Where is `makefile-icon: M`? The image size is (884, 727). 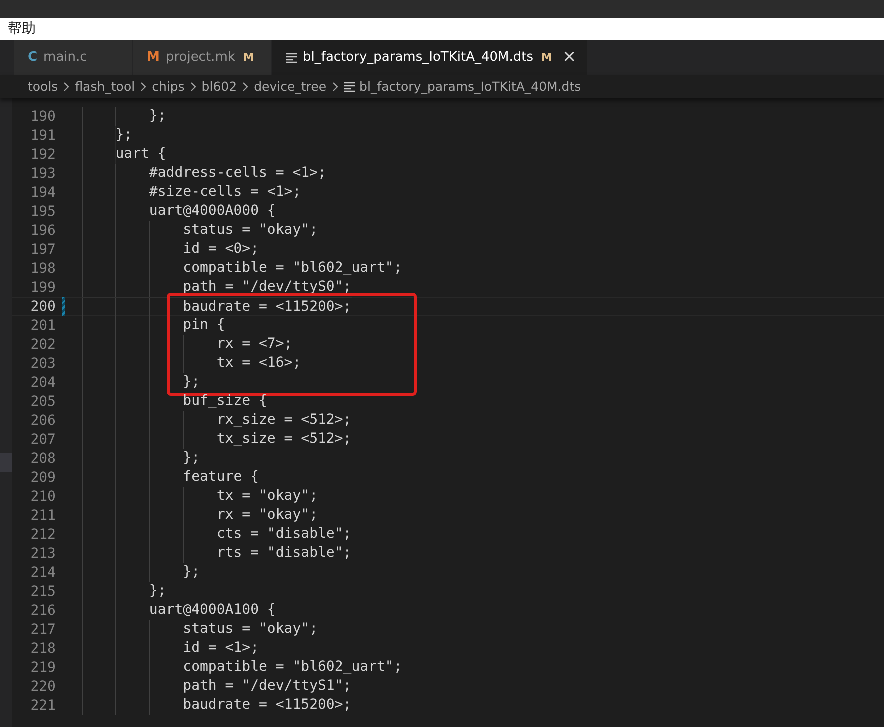
makefile-icon: M is located at coordinates (153, 57).